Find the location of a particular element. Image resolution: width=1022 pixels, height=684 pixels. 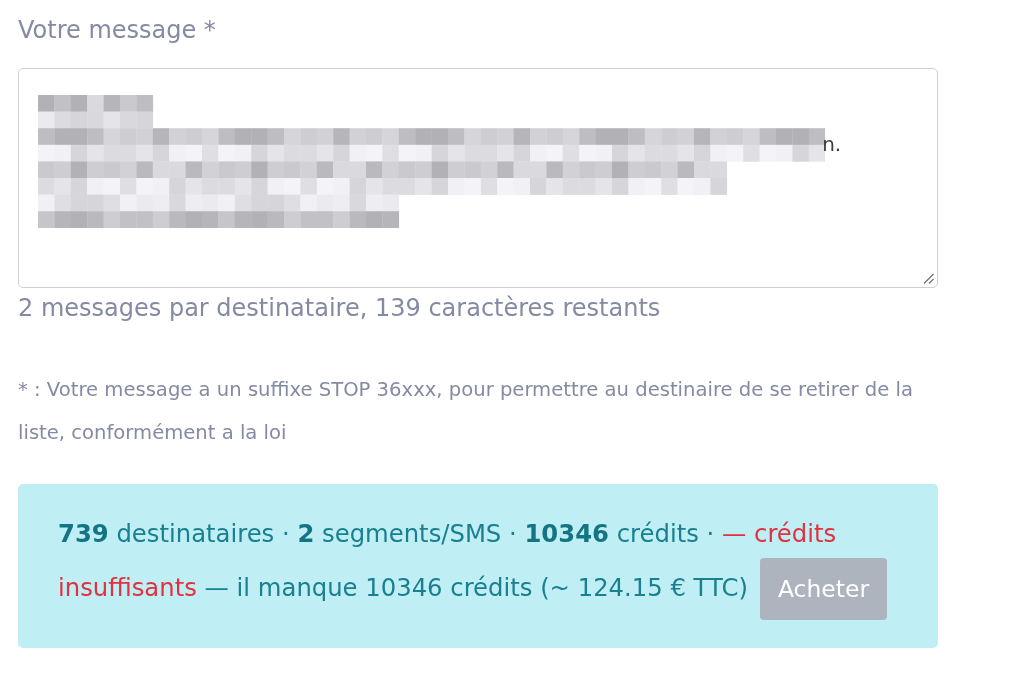

resize-grip-icon is located at coordinates (928, 278).